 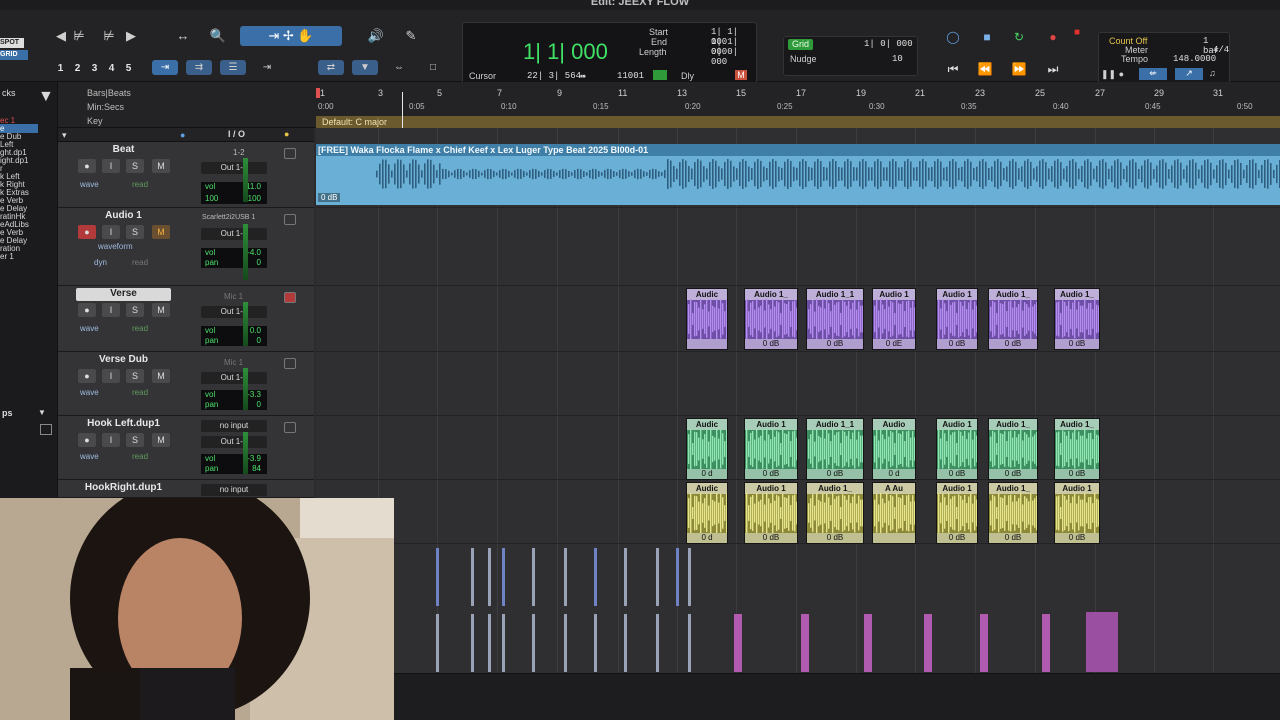 I want to click on return-to-zero-icon: ⏮, so click(x=953, y=69).